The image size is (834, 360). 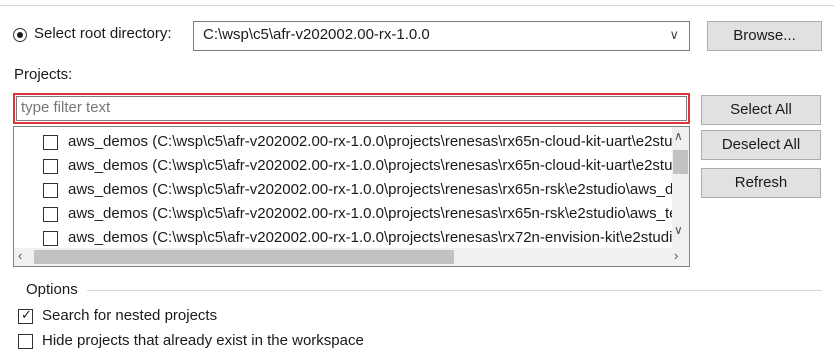 I want to click on select-root-label: Select root directory:, so click(x=103, y=33).